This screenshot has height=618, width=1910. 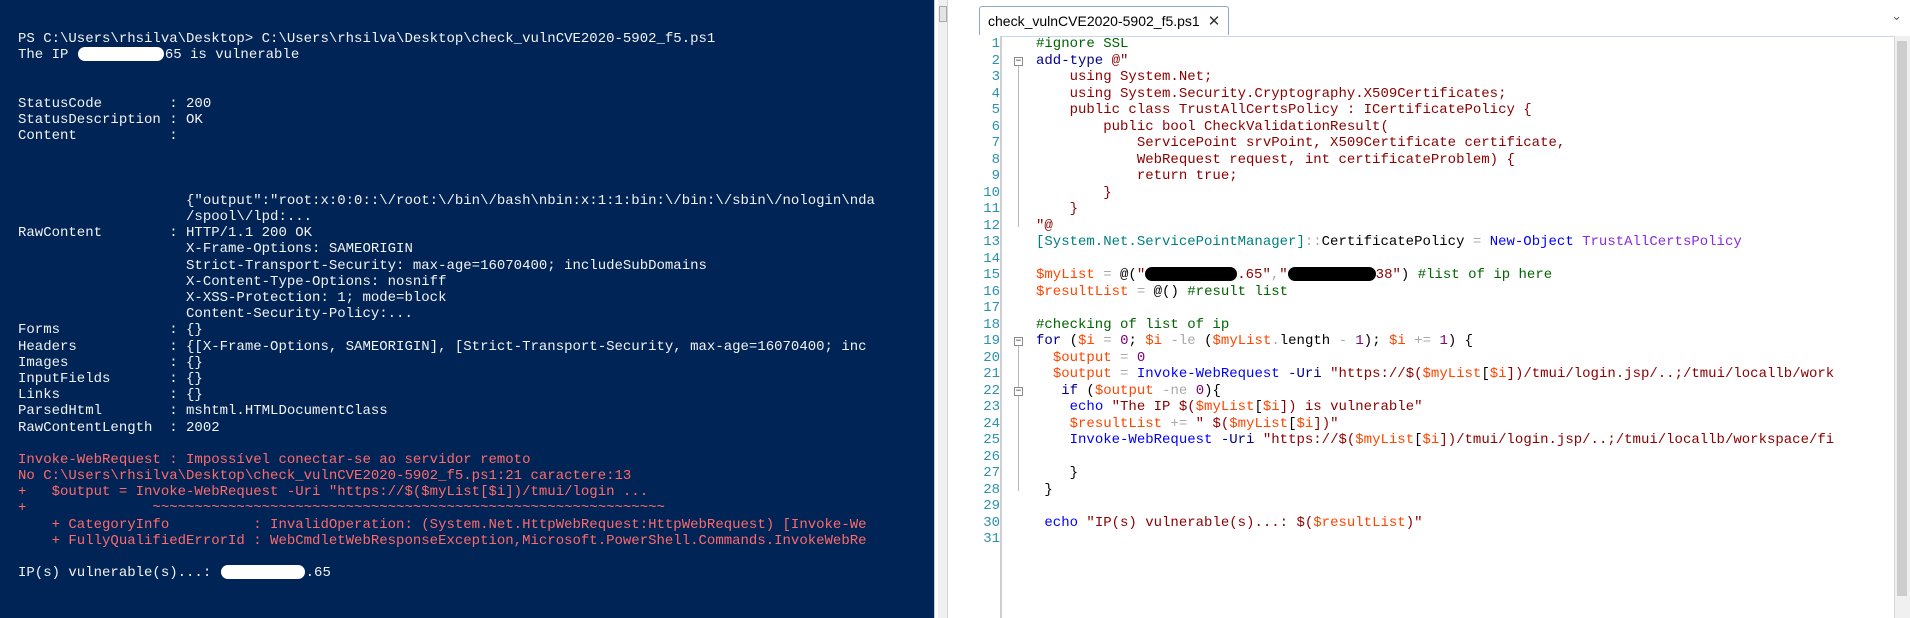 I want to click on code-token: " $(, so click(x=1212, y=423).